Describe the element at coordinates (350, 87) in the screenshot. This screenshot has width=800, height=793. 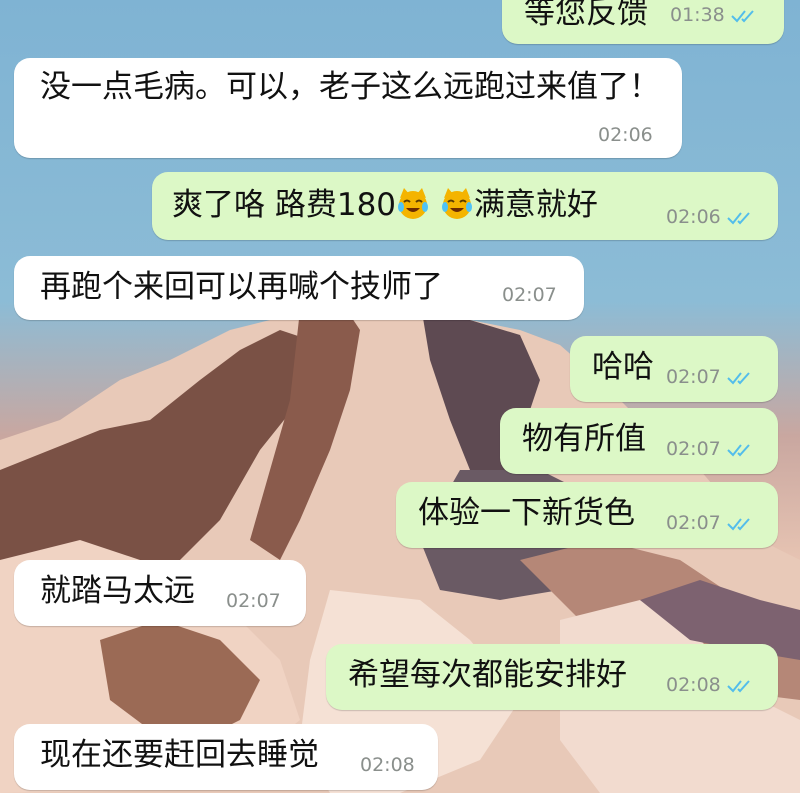
I see `message-text: 没一点毛病。可以，老子这么远跑过来值了！` at that location.